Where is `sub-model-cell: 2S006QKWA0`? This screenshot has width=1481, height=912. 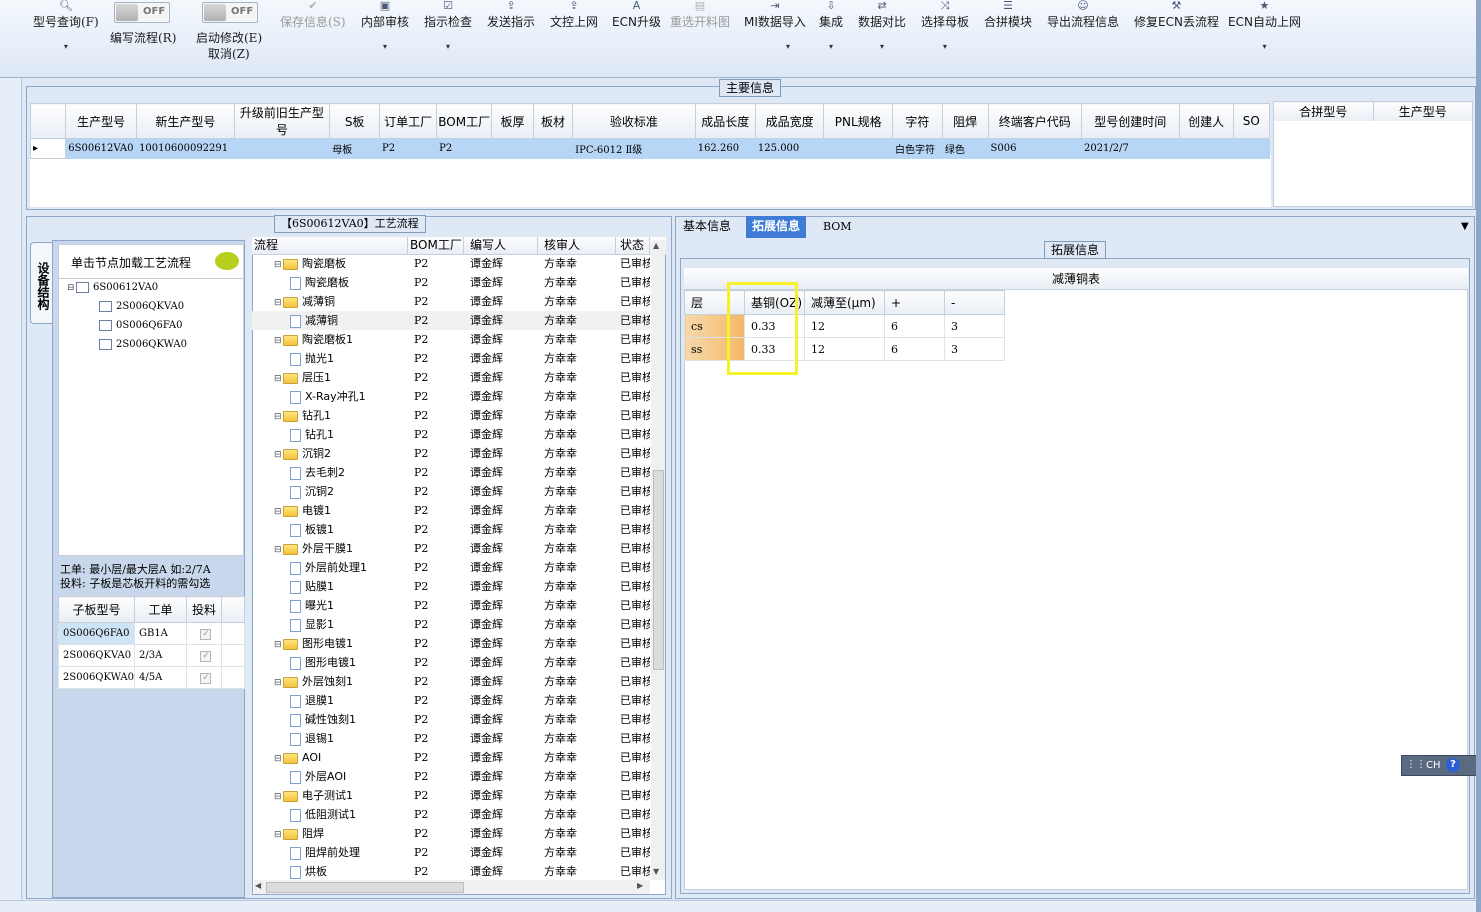
sub-model-cell: 2S006QKWA0 is located at coordinates (96, 677).